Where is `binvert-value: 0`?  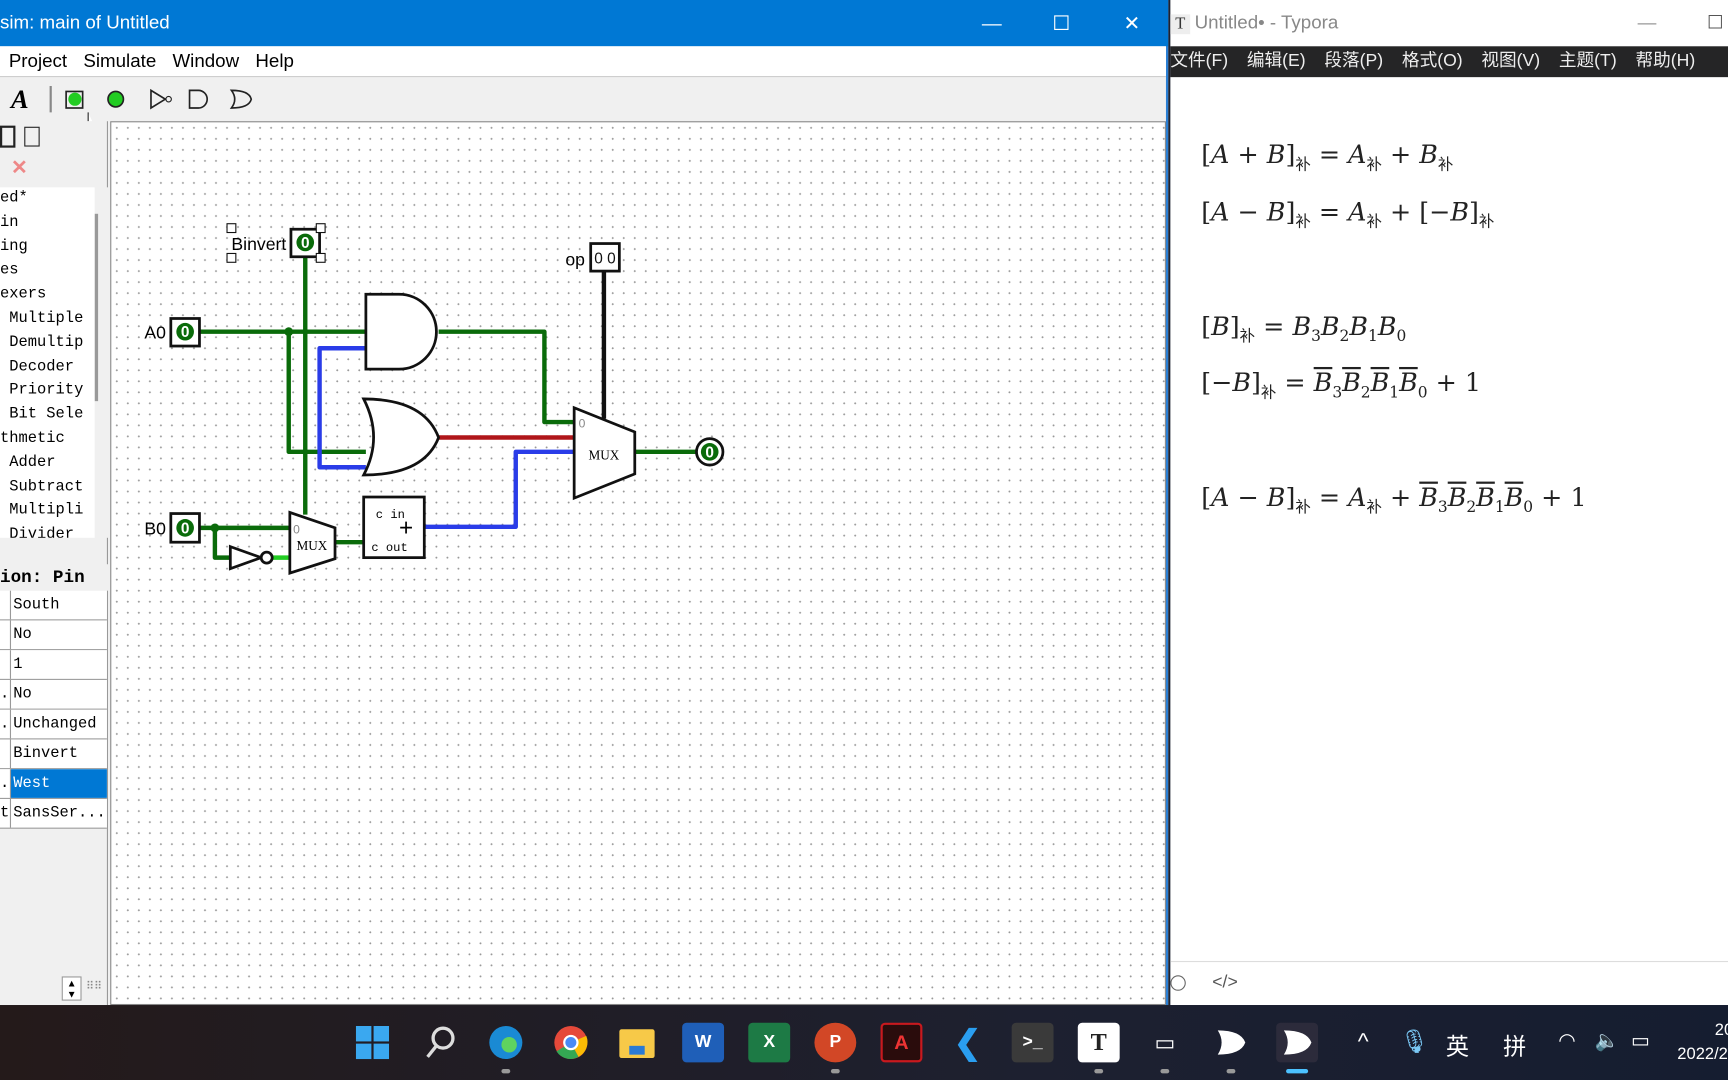 binvert-value: 0 is located at coordinates (305, 243).